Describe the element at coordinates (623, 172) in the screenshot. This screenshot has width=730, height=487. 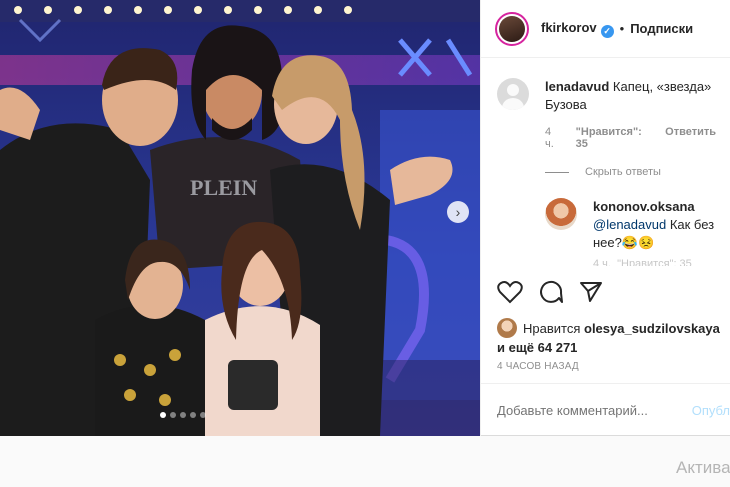
I see `hide-replies-label: Скрыть ответы` at that location.